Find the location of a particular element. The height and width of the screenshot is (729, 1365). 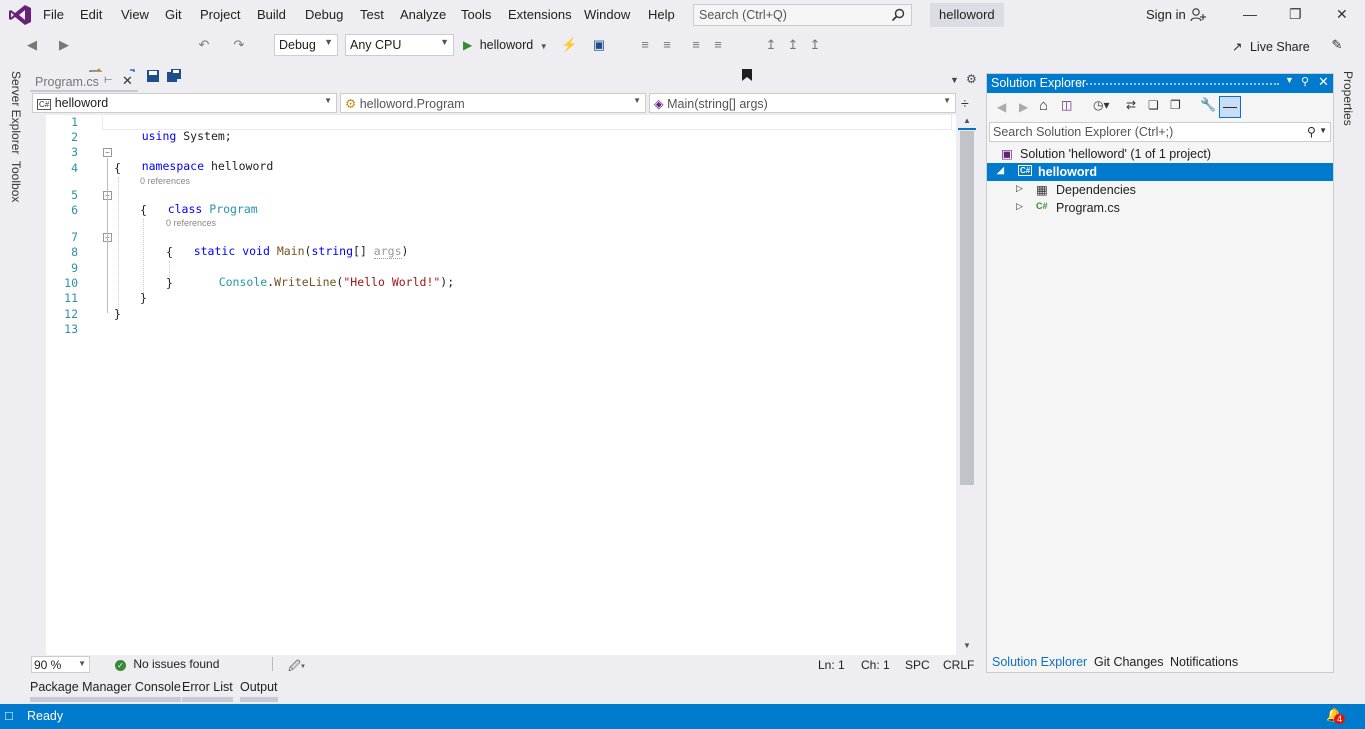

tree-item-dependencies: ▷ ▦ Dependencies is located at coordinates (1160, 190).